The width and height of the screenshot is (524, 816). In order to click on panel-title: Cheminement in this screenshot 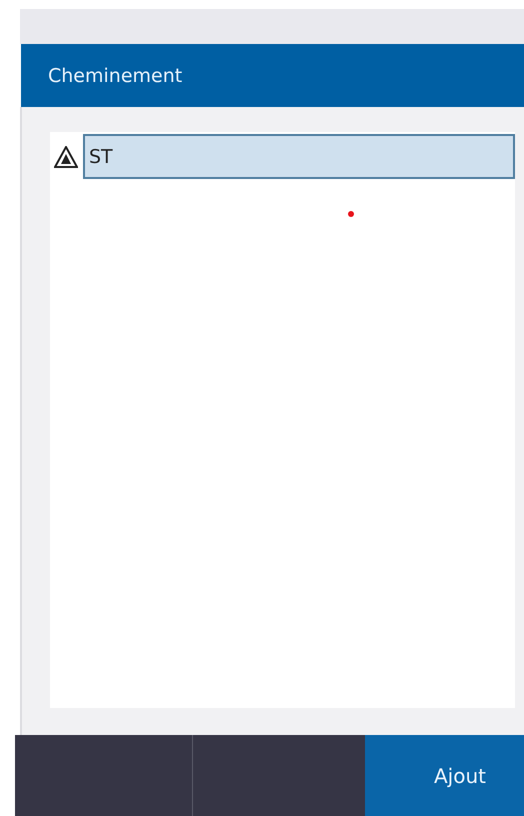, I will do `click(115, 75)`.